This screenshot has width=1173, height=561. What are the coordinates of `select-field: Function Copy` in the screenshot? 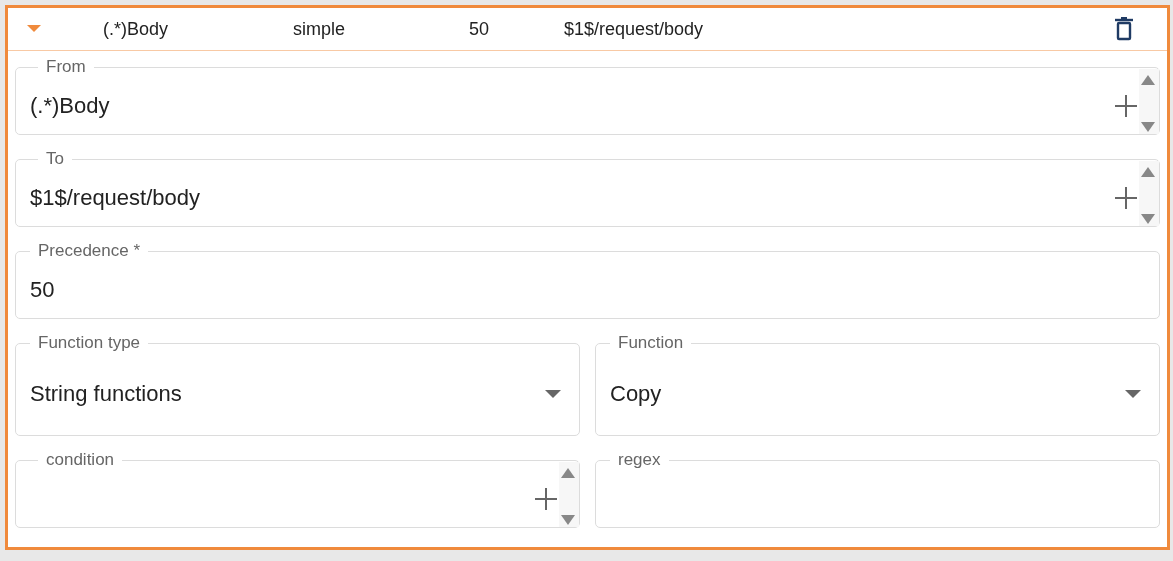 It's located at (877, 384).